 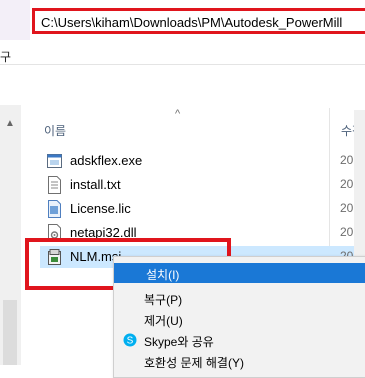 I want to click on menu-item-repair: 복구(P), so click(x=239, y=298).